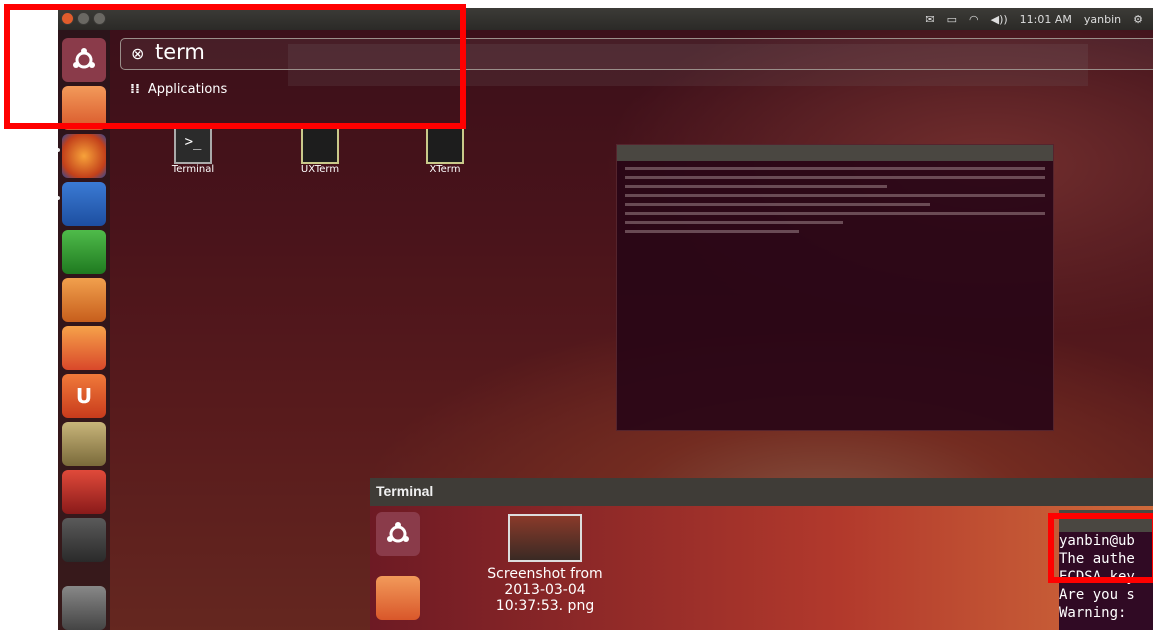 This screenshot has width=1153, height=630. I want to click on category-header: ⁞⁞ Applications, so click(178, 89).